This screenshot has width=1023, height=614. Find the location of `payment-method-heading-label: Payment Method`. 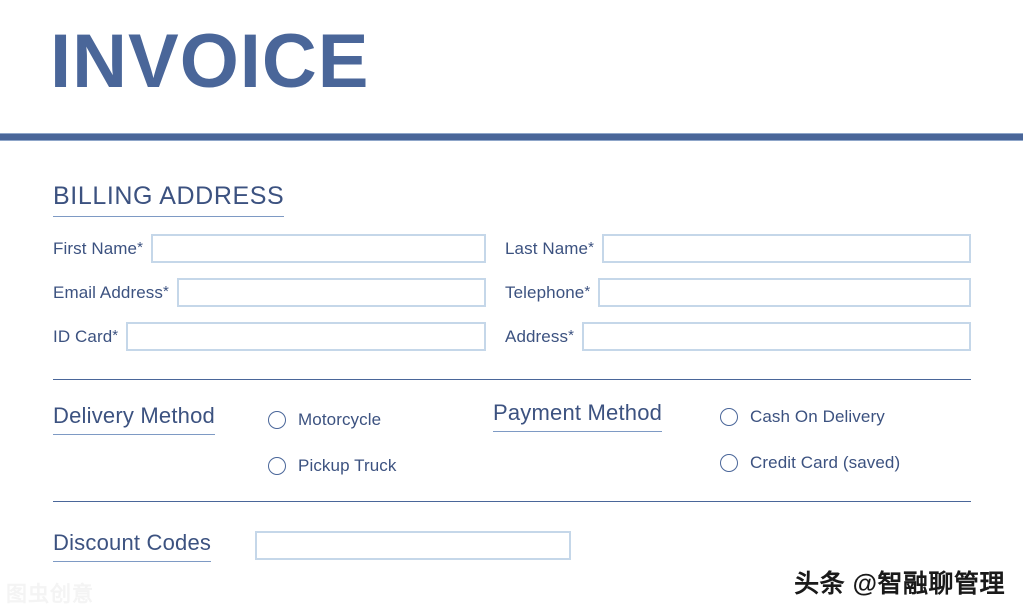

payment-method-heading-label: Payment Method is located at coordinates (578, 416).